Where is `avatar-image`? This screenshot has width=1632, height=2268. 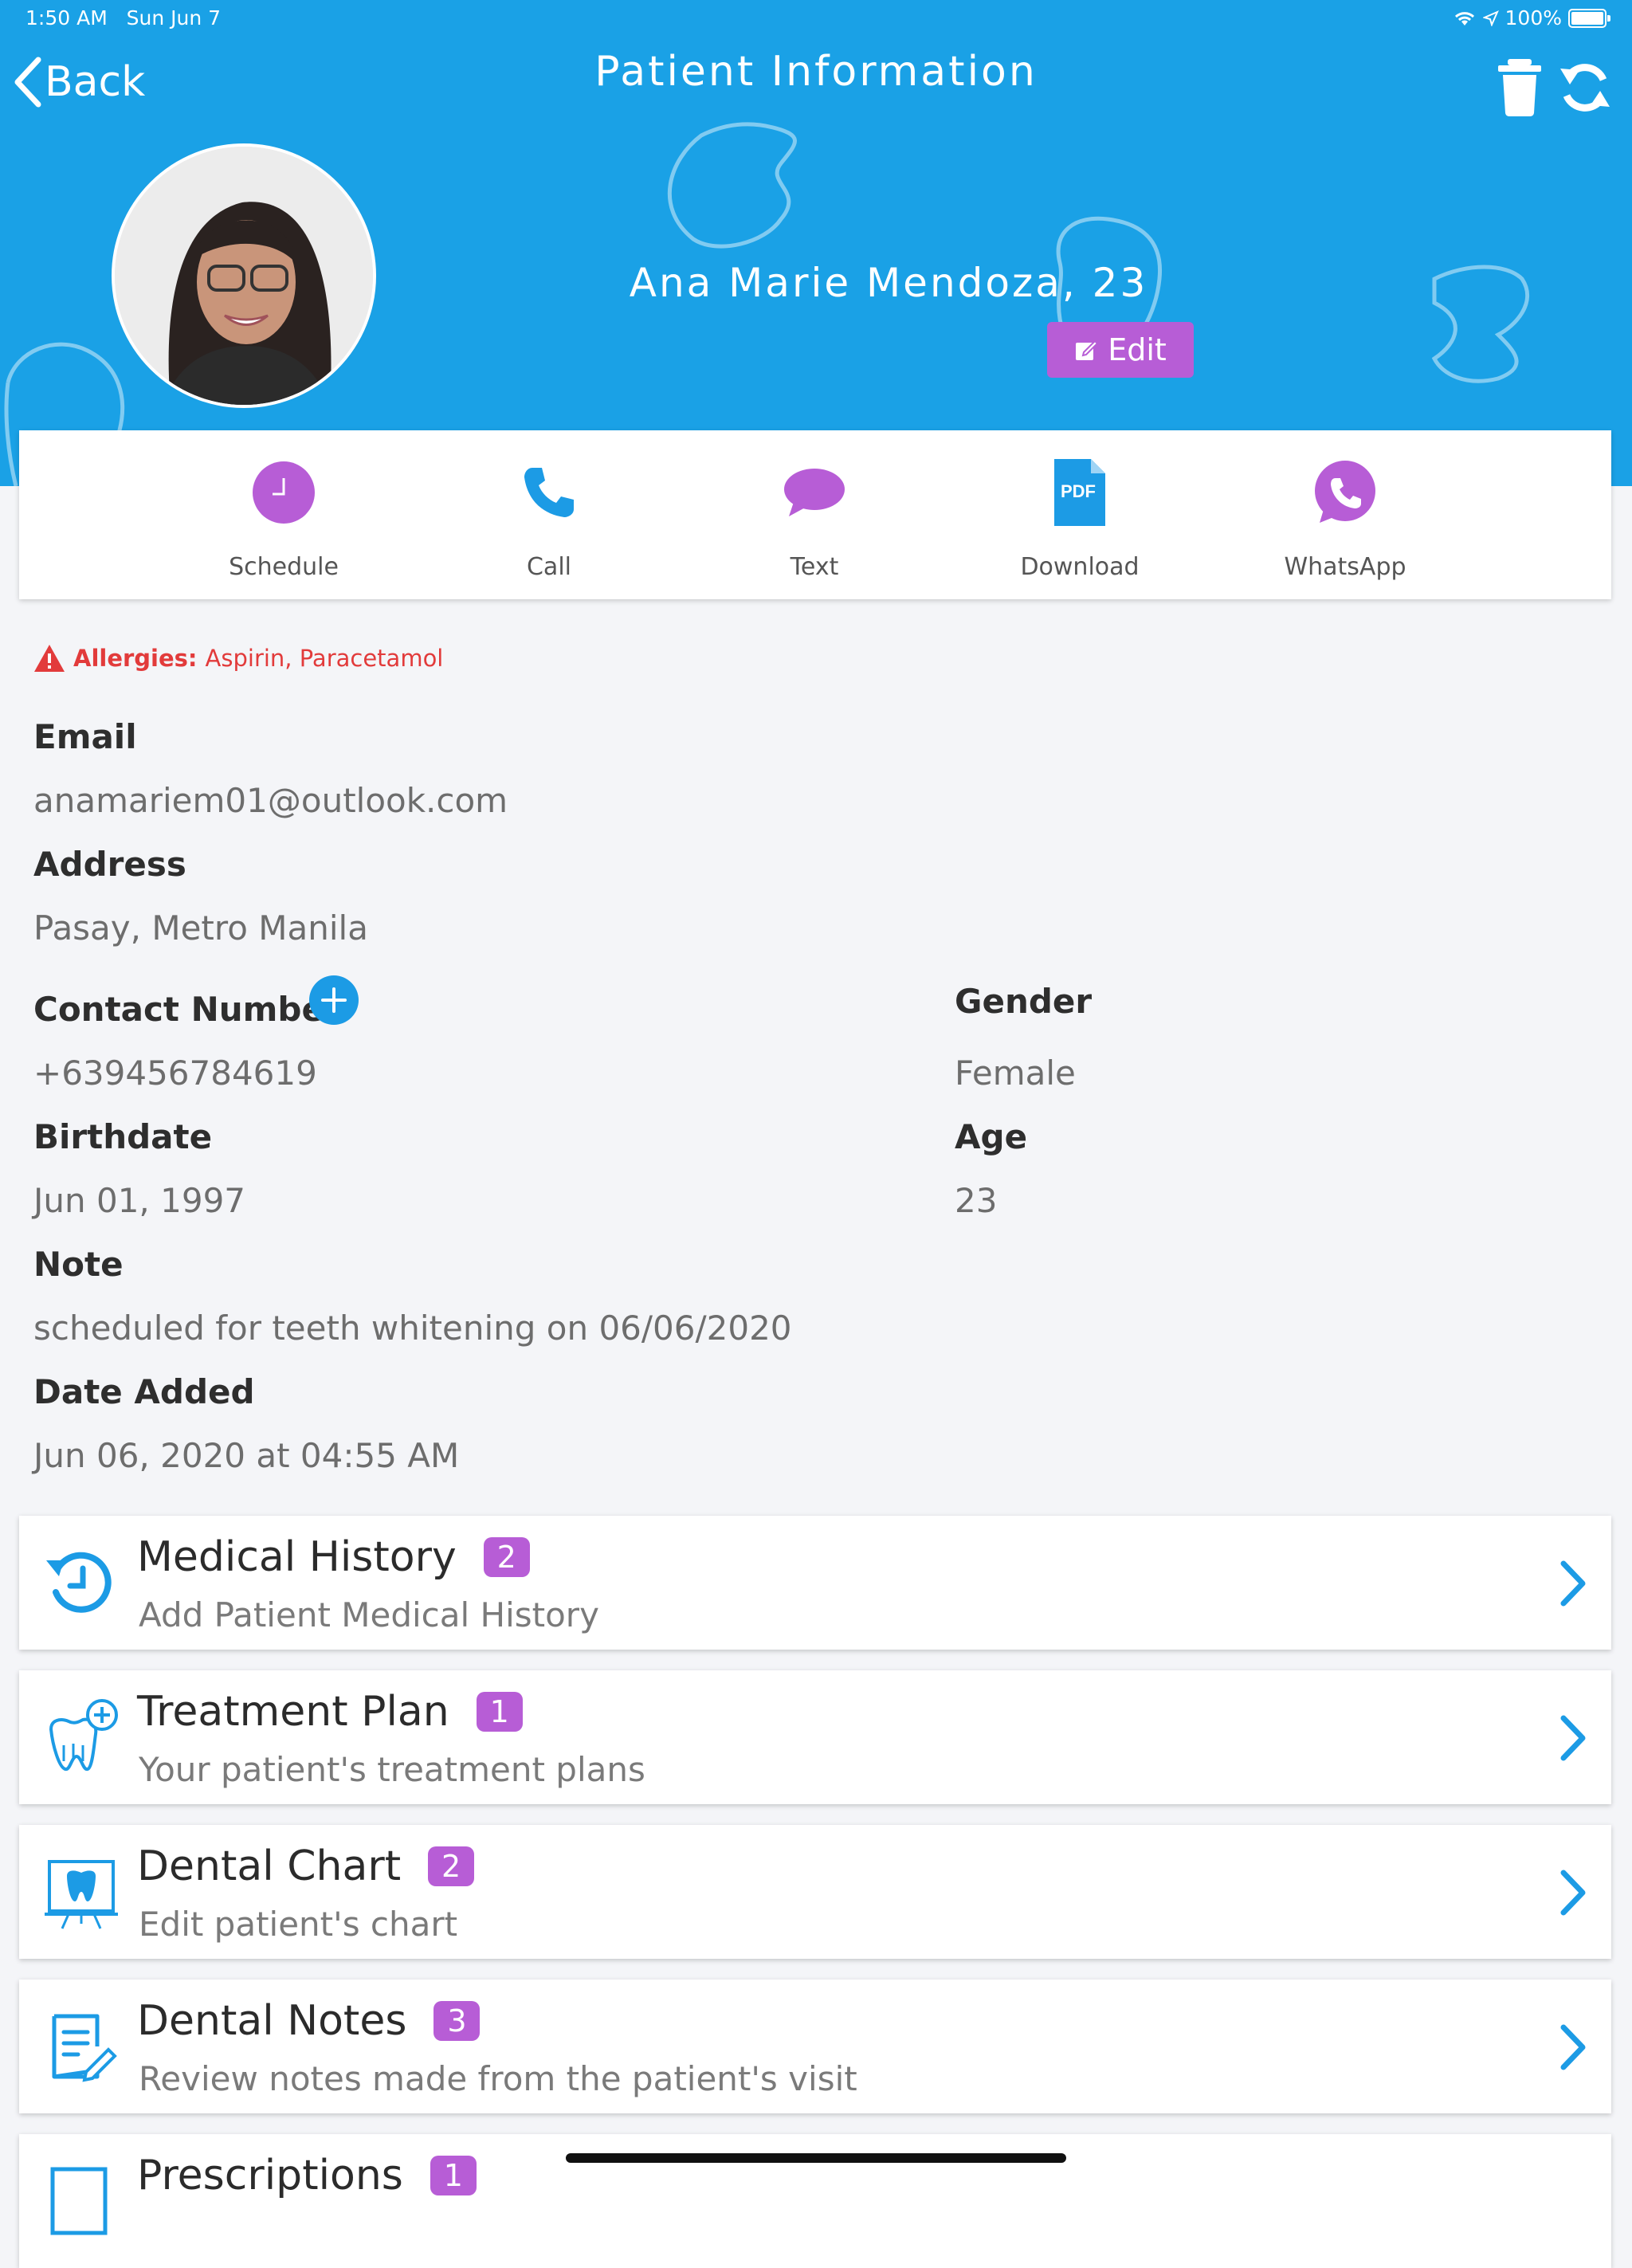 avatar-image is located at coordinates (244, 276).